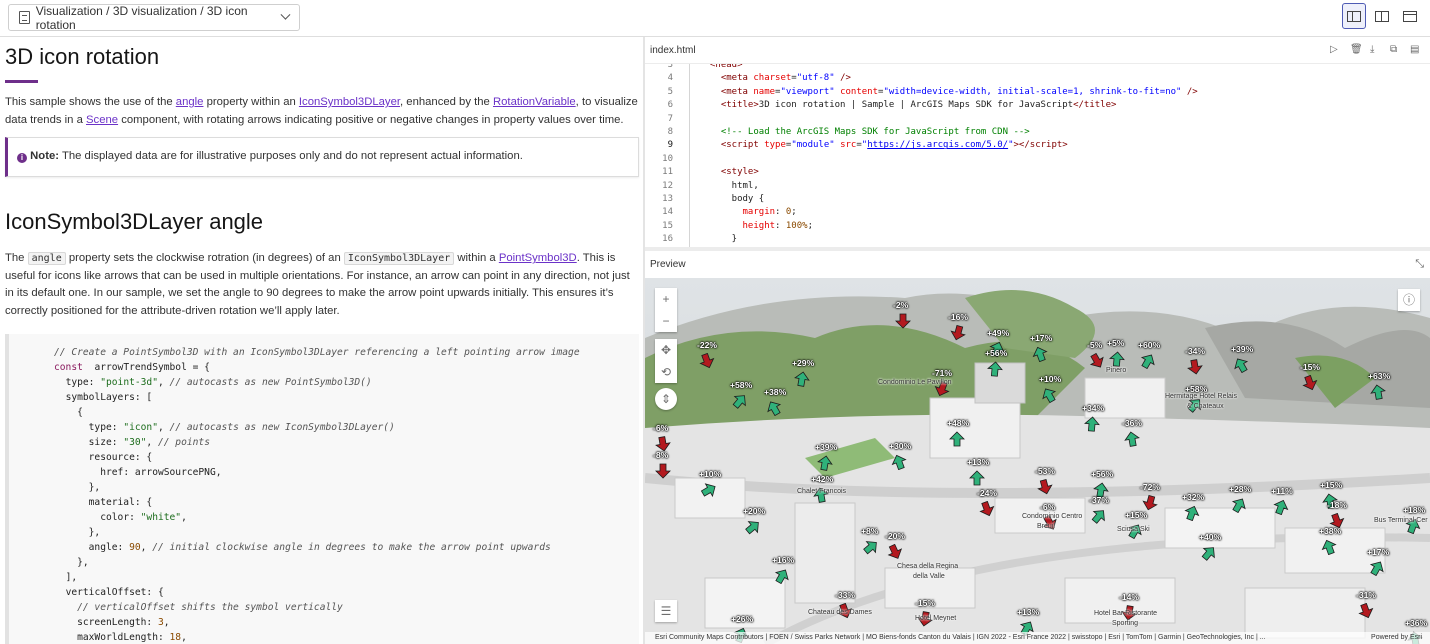  Describe the element at coordinates (670, 132) in the screenshot. I see `line-number: 8` at that location.